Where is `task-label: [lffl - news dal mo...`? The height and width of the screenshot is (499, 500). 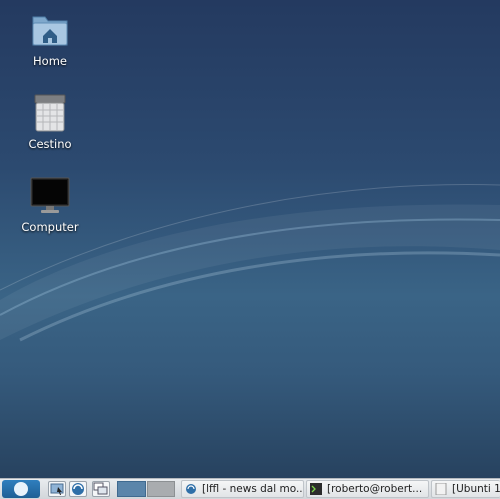 task-label: [lffl - news dal mo... is located at coordinates (253, 489).